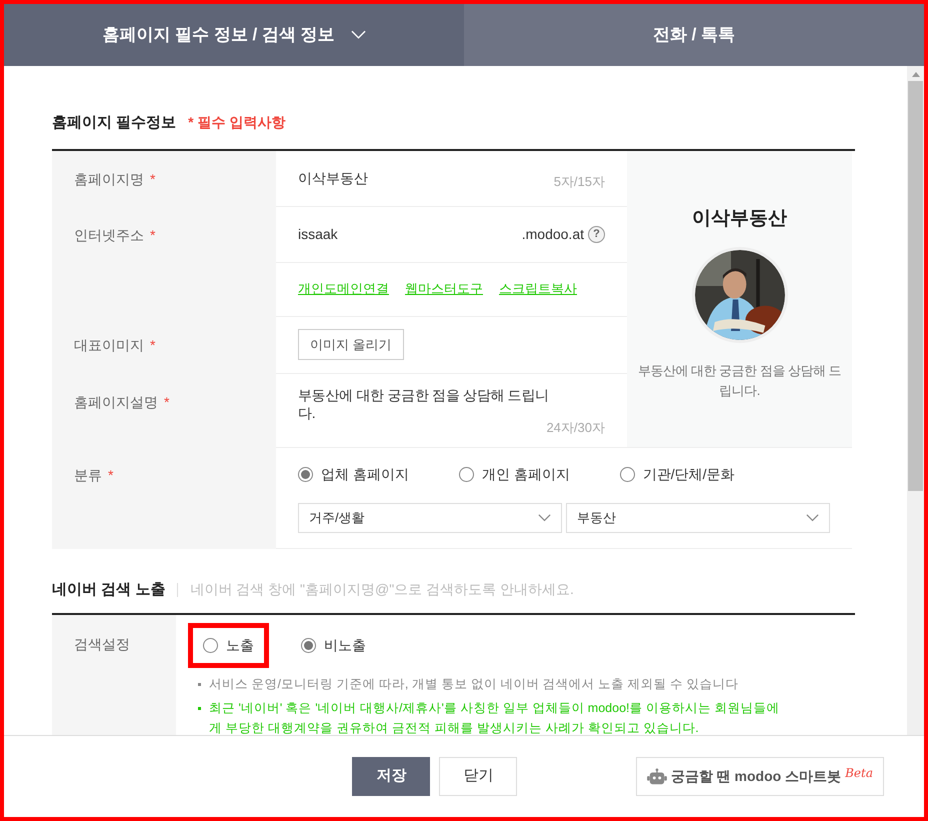  What do you see at coordinates (478, 776) in the screenshot?
I see `close-button: 닫기` at bounding box center [478, 776].